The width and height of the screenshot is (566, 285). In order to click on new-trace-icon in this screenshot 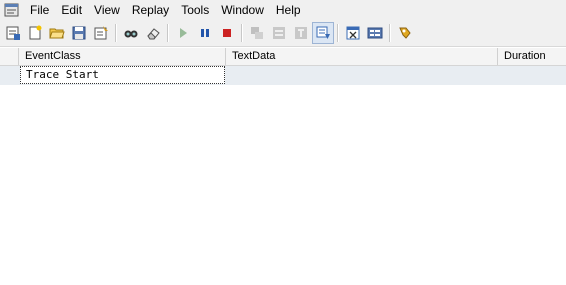, I will do `click(35, 32)`.